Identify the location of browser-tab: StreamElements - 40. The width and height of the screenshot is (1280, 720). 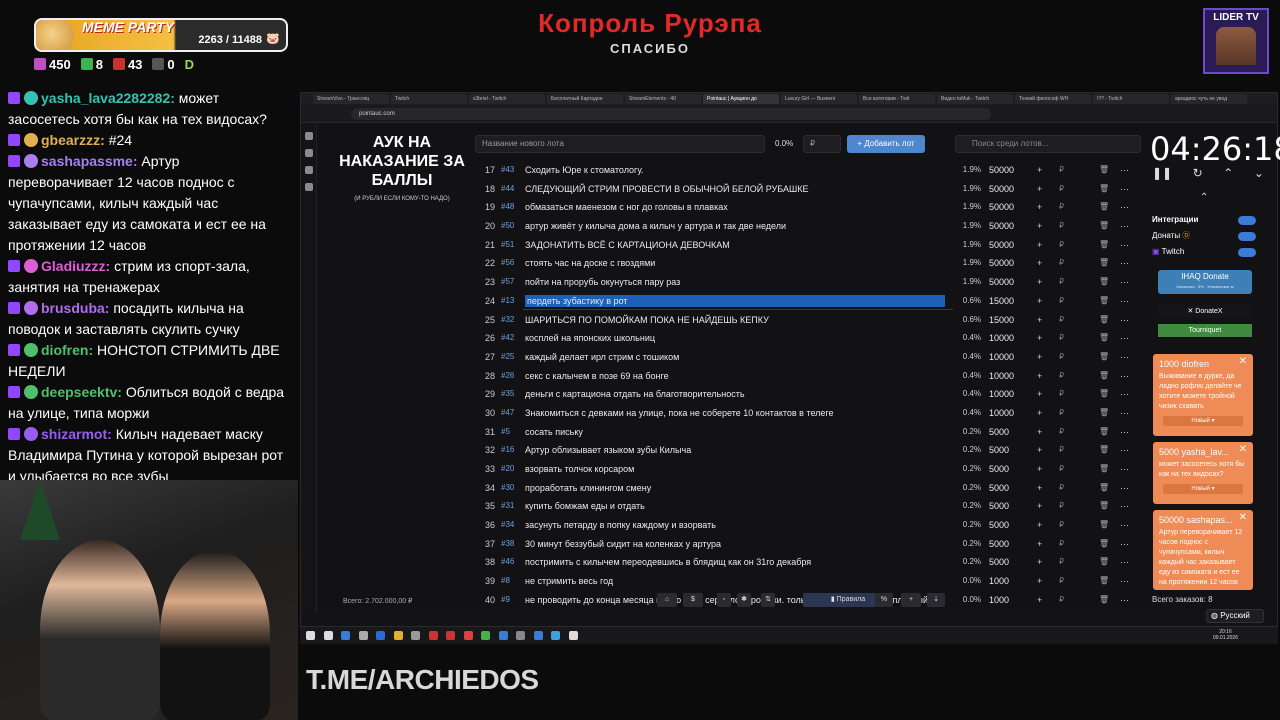
(663, 99).